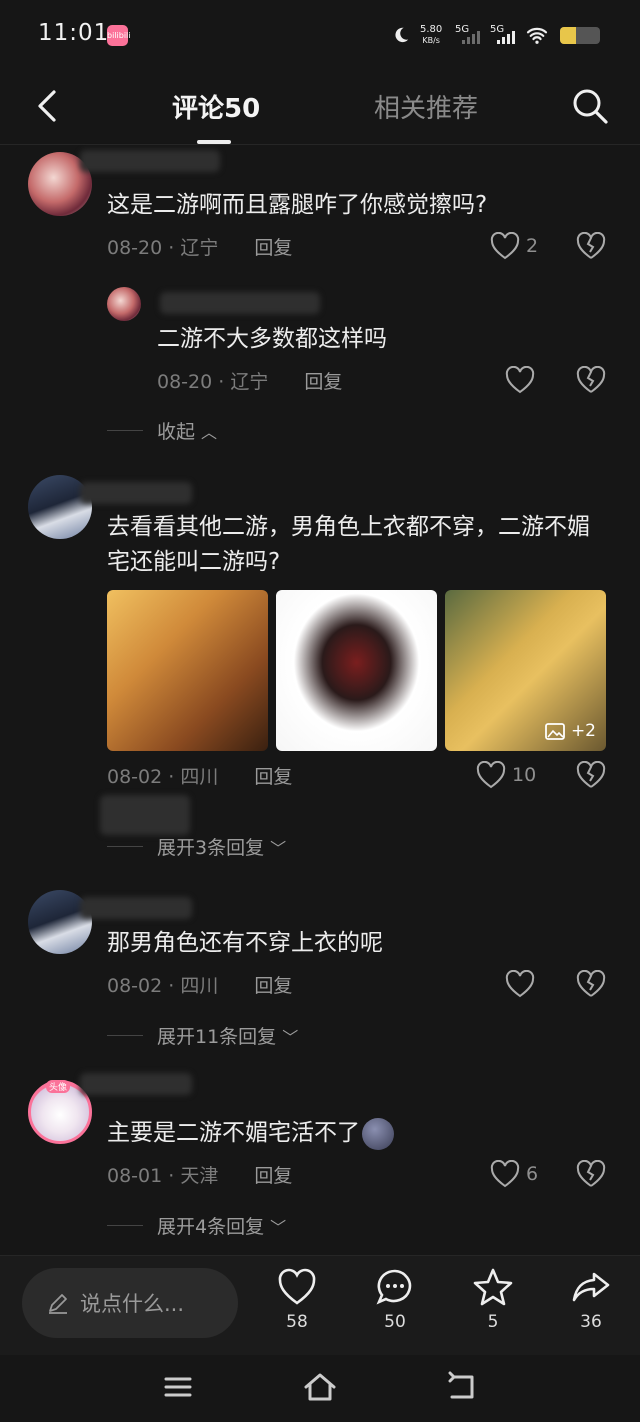 Image resolution: width=640 pixels, height=1422 pixels. I want to click on comment-region: 辽宁, so click(199, 248).